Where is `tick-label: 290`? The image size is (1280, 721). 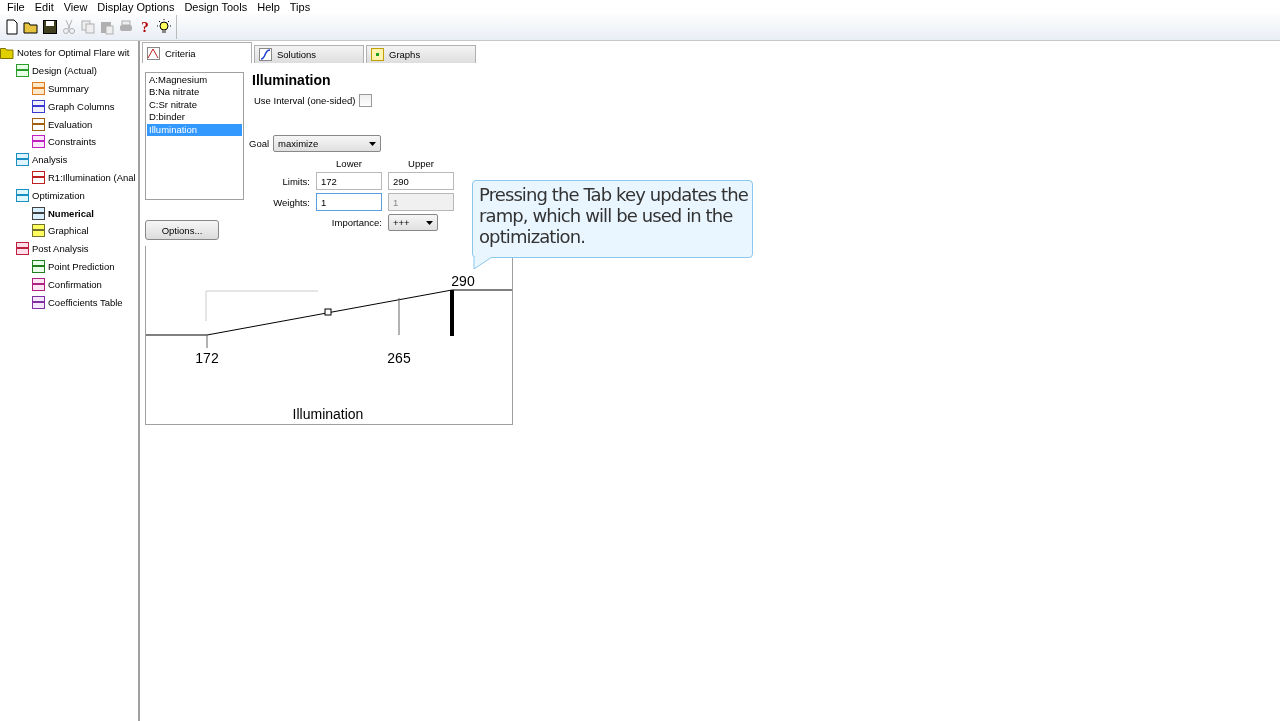
tick-label: 290 is located at coordinates (463, 281).